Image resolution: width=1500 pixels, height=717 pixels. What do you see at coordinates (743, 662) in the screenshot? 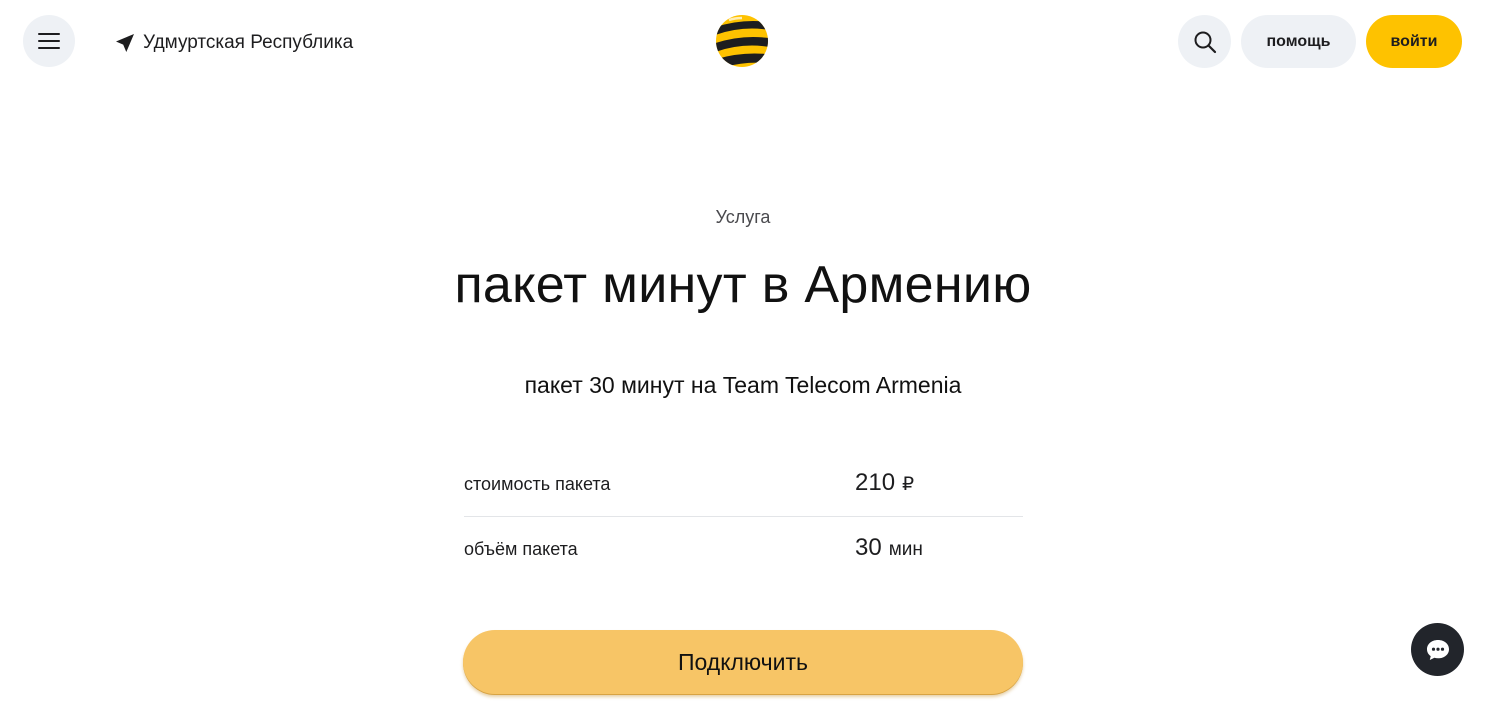
I see `connect-button: Подключить` at bounding box center [743, 662].